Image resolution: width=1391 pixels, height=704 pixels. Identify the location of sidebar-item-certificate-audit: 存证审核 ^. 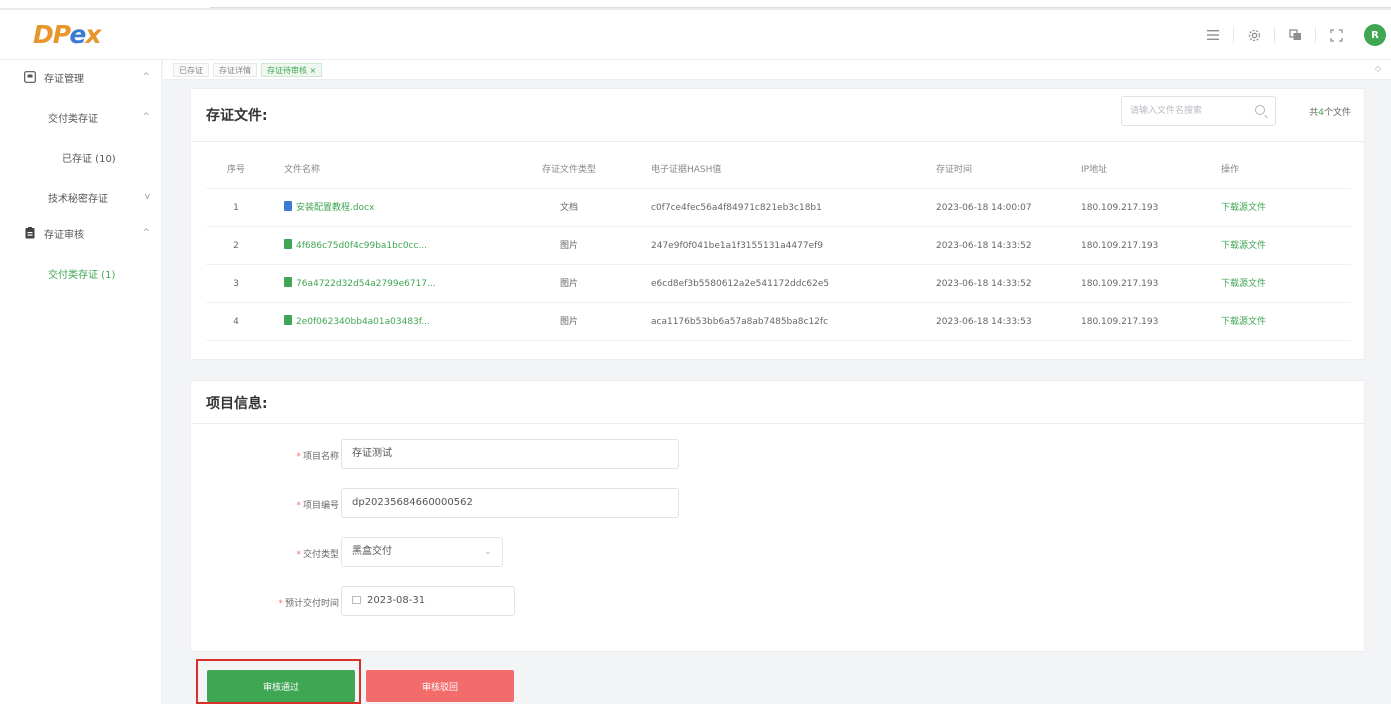
(81, 233).